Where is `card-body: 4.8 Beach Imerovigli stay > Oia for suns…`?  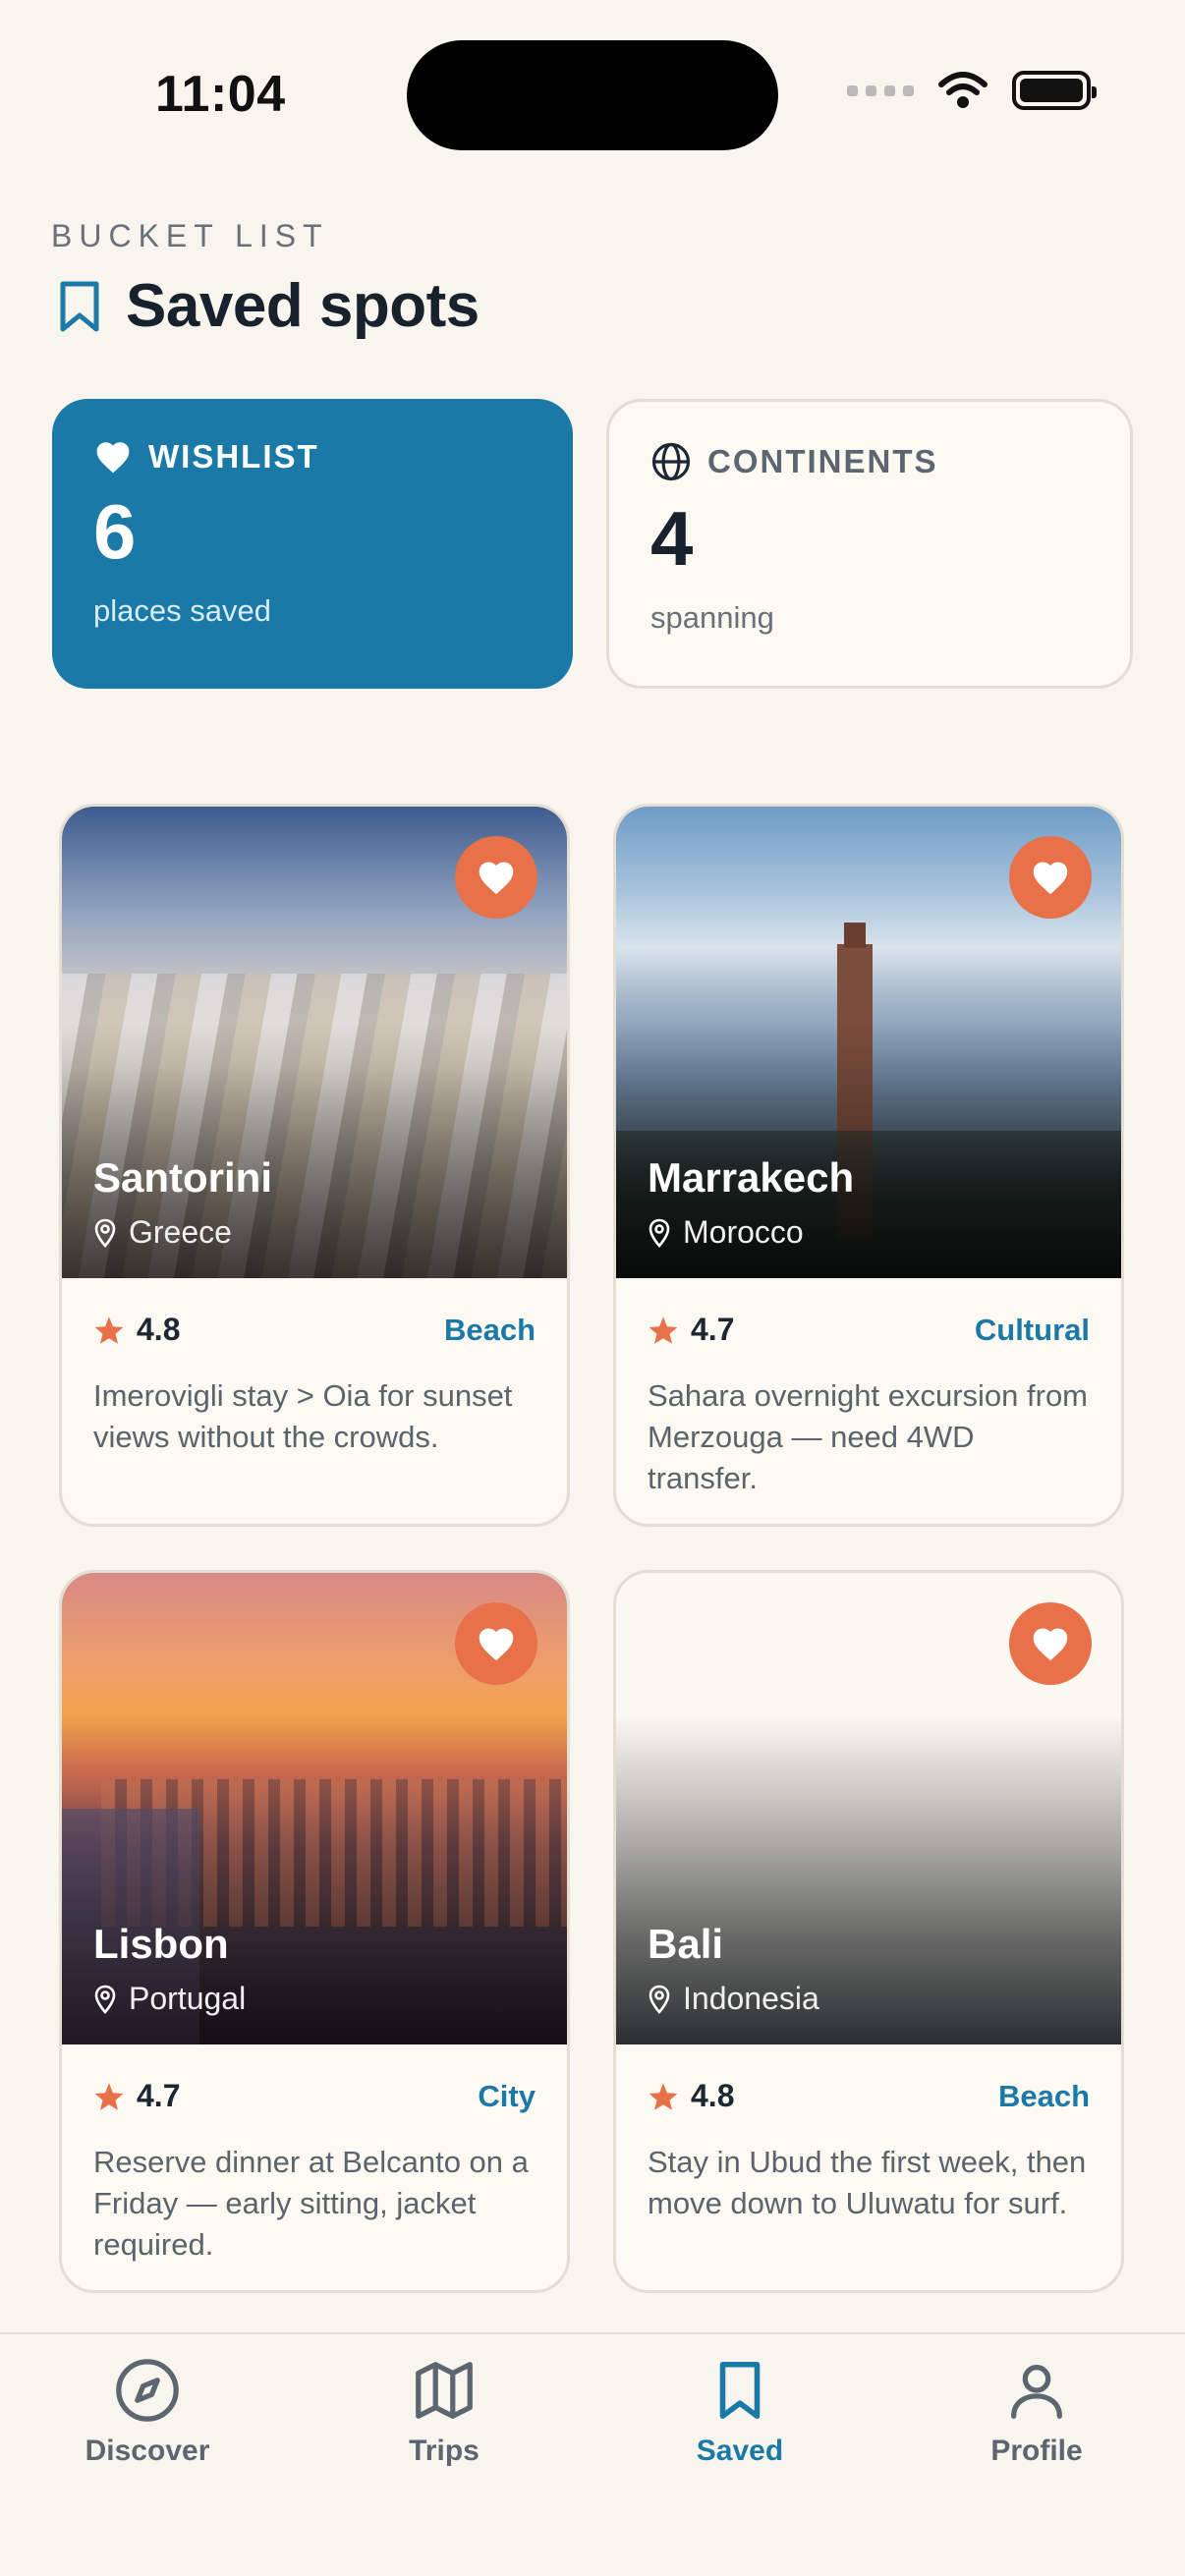
card-body: 4.8 Beach Imerovigli stay > Oia for suns… is located at coordinates (315, 1368).